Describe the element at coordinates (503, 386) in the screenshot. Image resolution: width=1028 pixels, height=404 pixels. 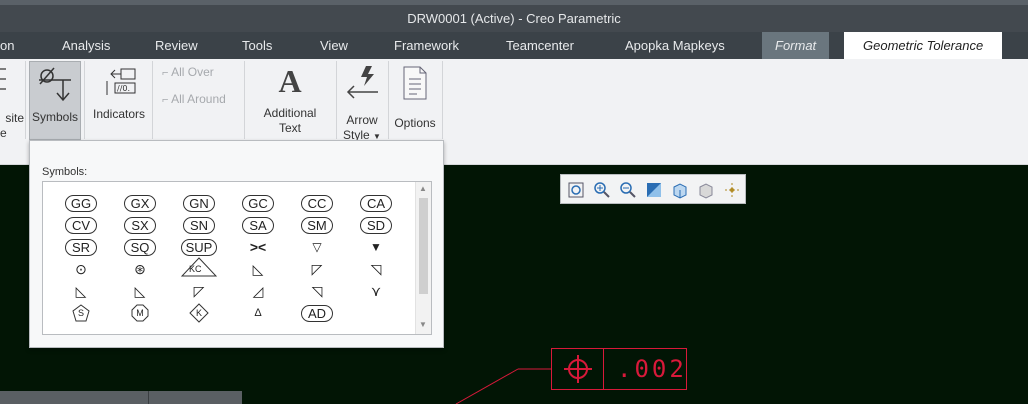
I see `leader-line` at that location.